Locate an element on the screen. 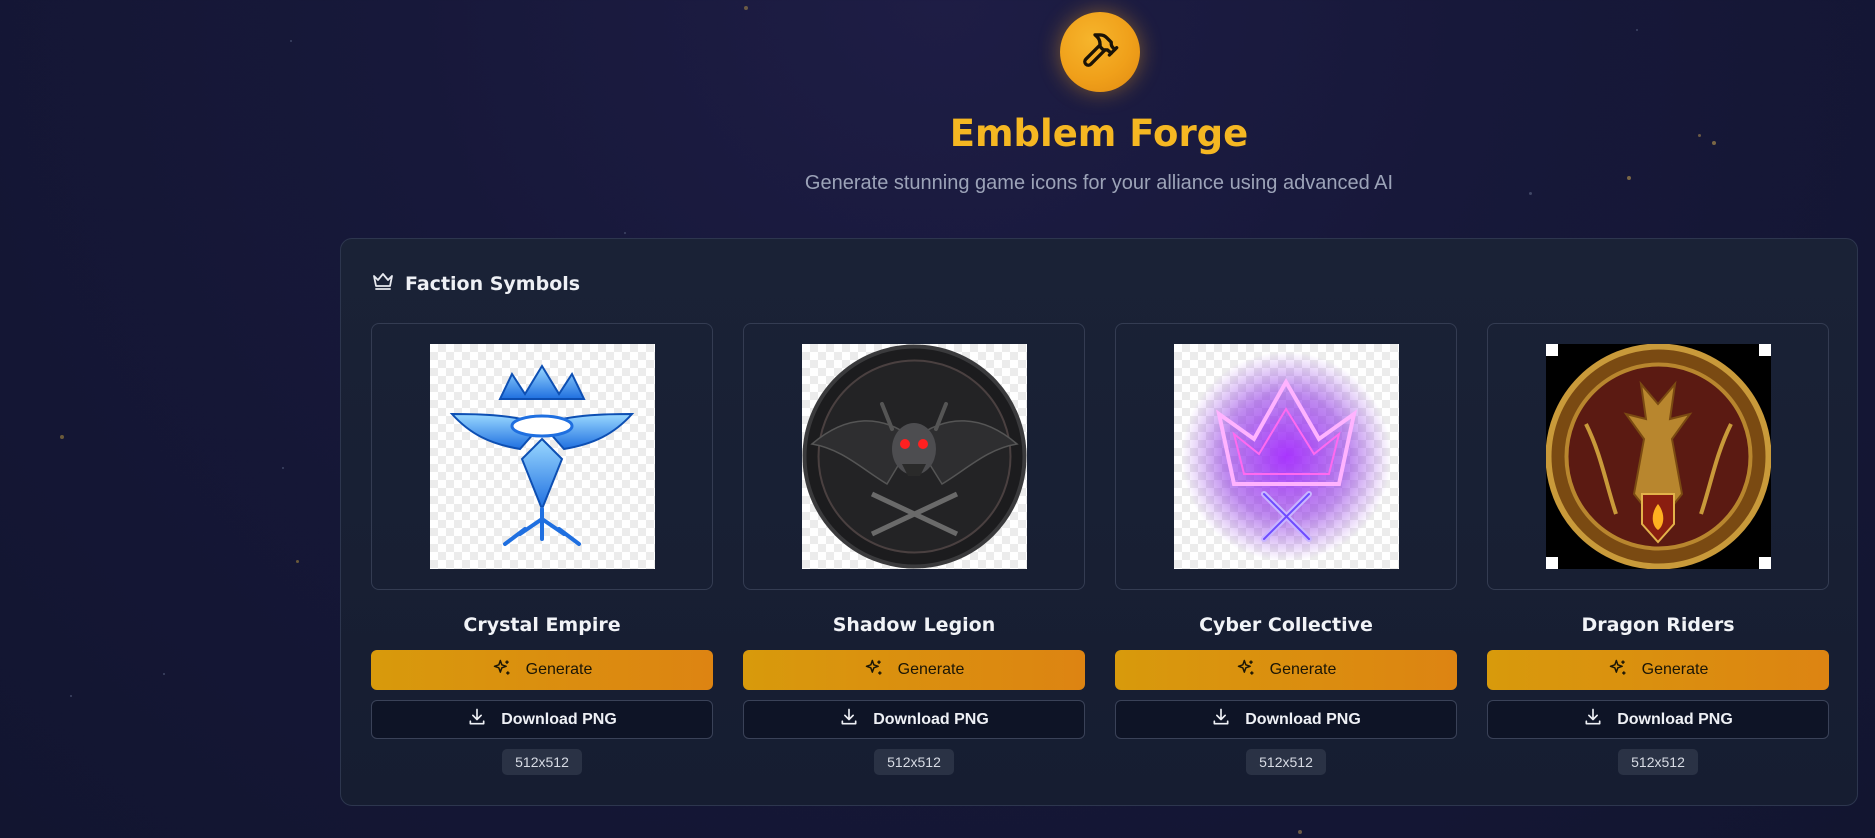 The width and height of the screenshot is (1875, 838). neon-crown-emblem-image is located at coordinates (1286, 456).